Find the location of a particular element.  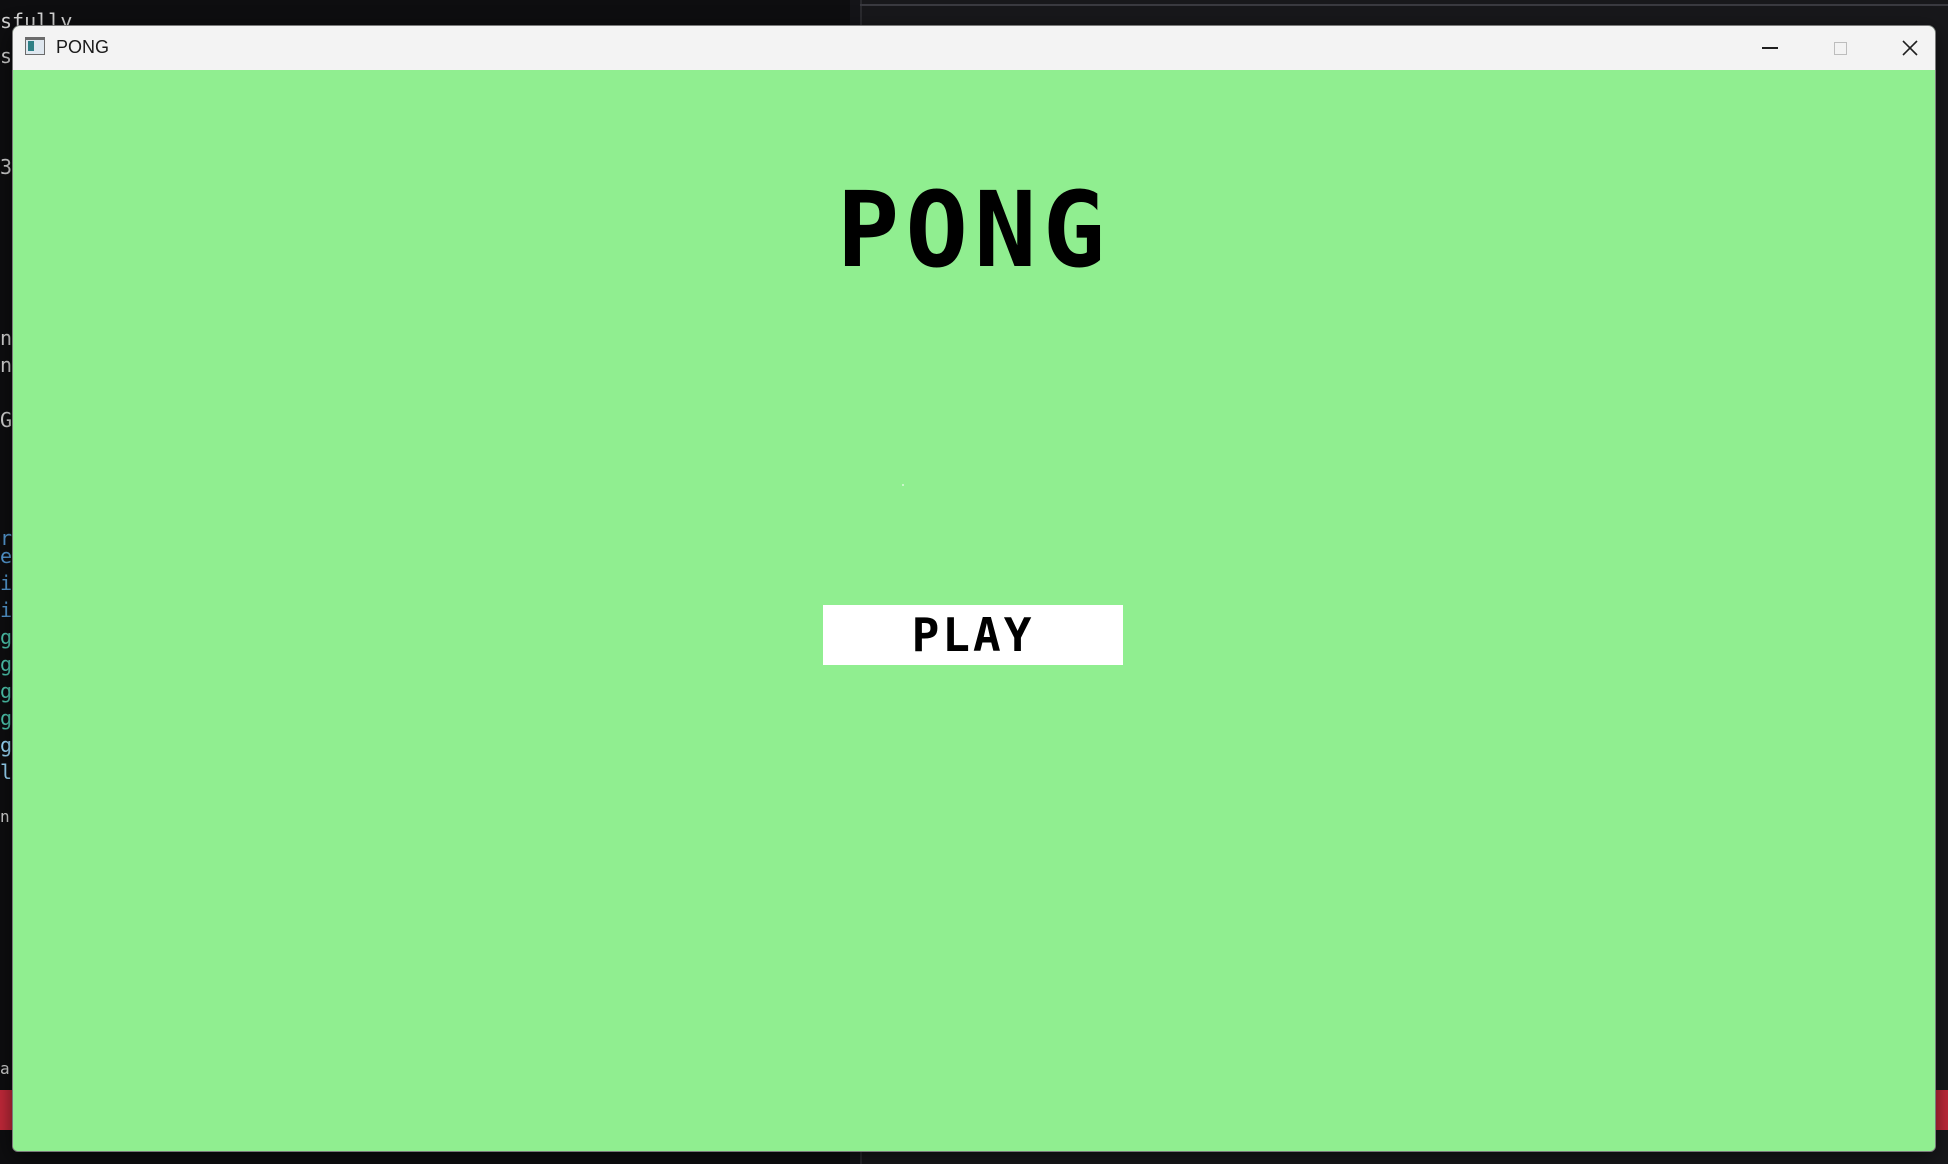

window-titlebar: PONG is located at coordinates (974, 48).